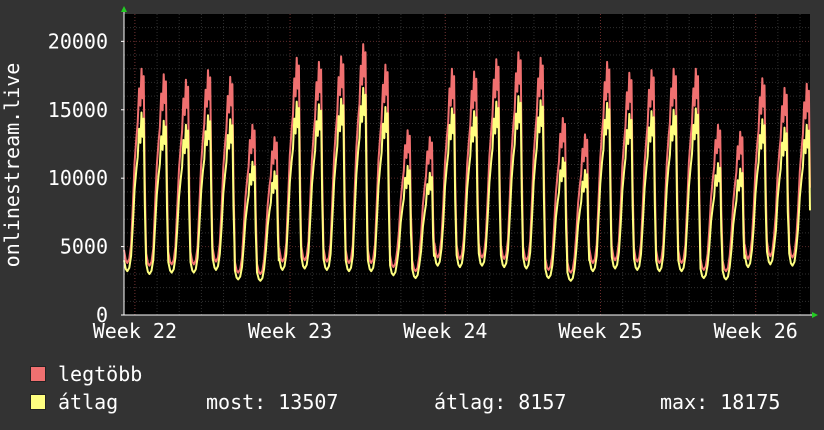 The height and width of the screenshot is (430, 824). I want to click on y-tick-label: 15000, so click(78, 110).